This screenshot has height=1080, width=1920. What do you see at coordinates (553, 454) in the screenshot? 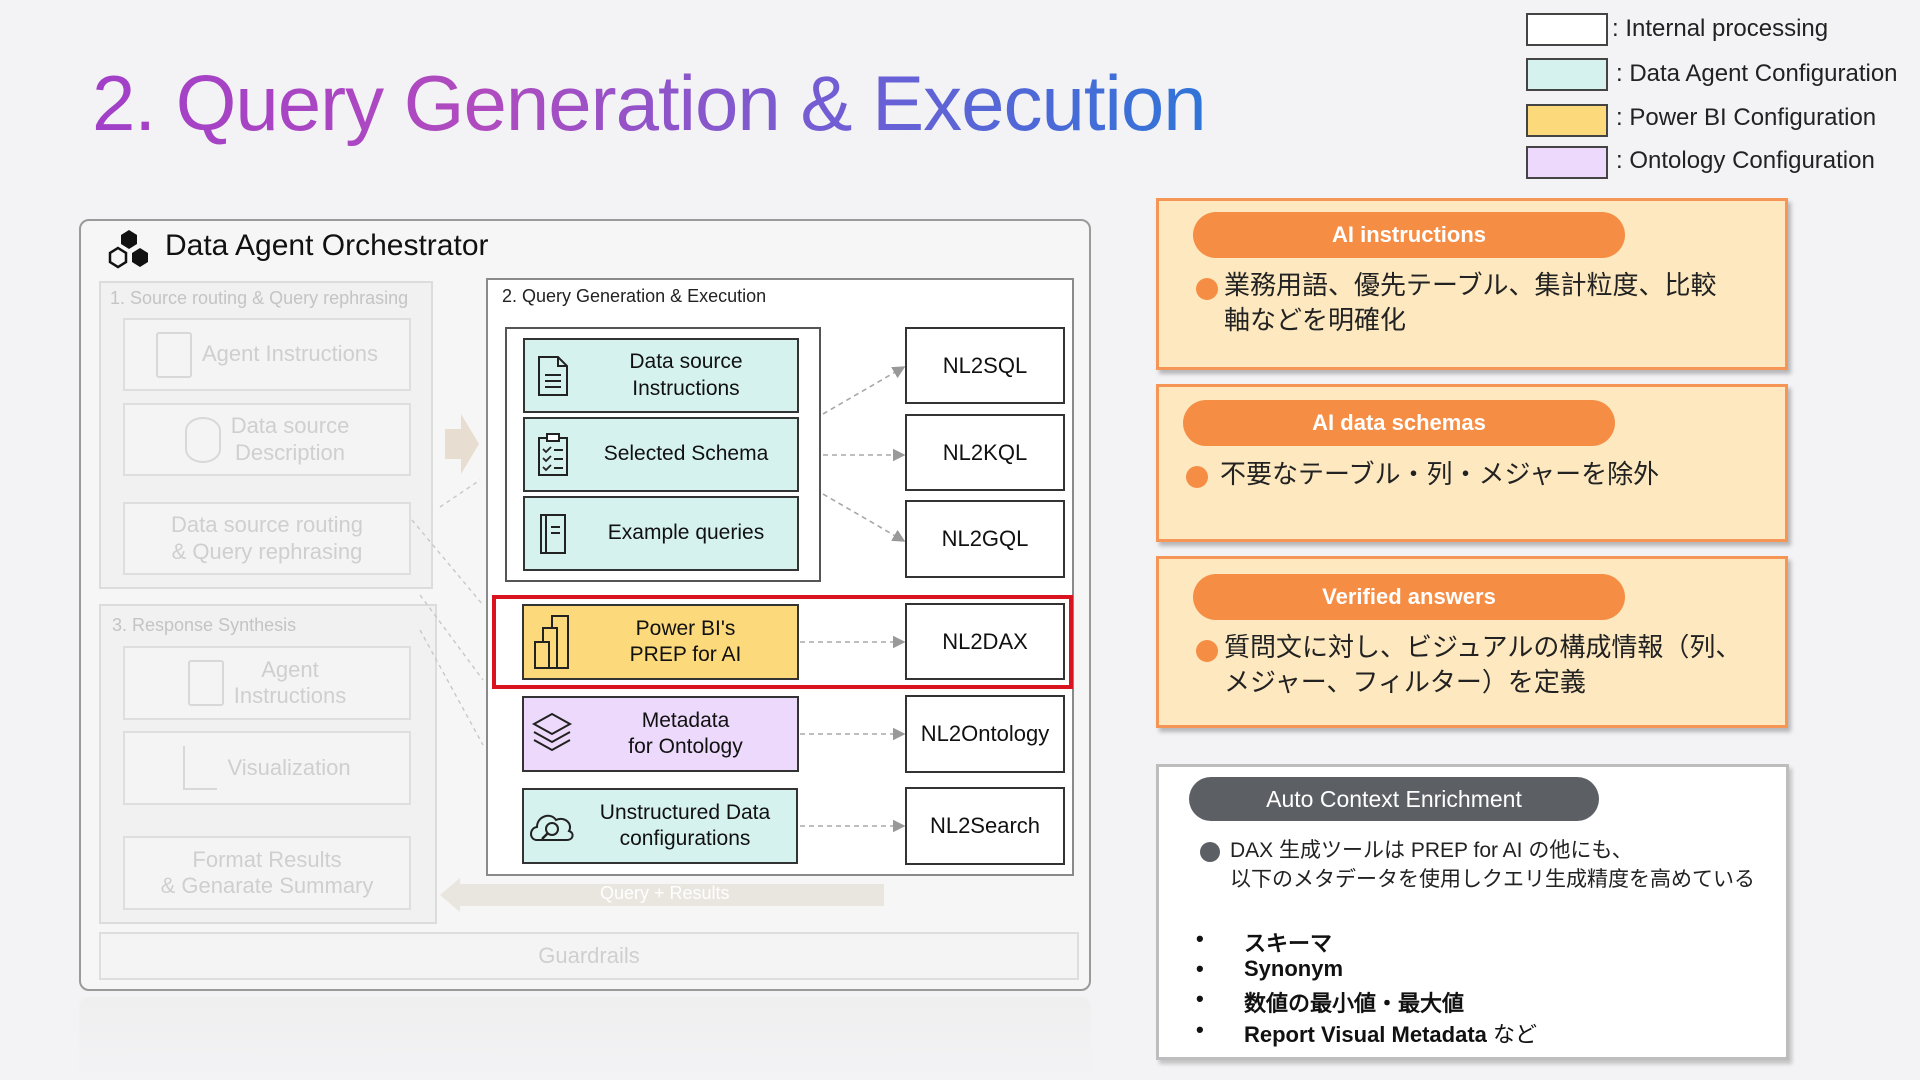
I see `checklist-icon` at bounding box center [553, 454].